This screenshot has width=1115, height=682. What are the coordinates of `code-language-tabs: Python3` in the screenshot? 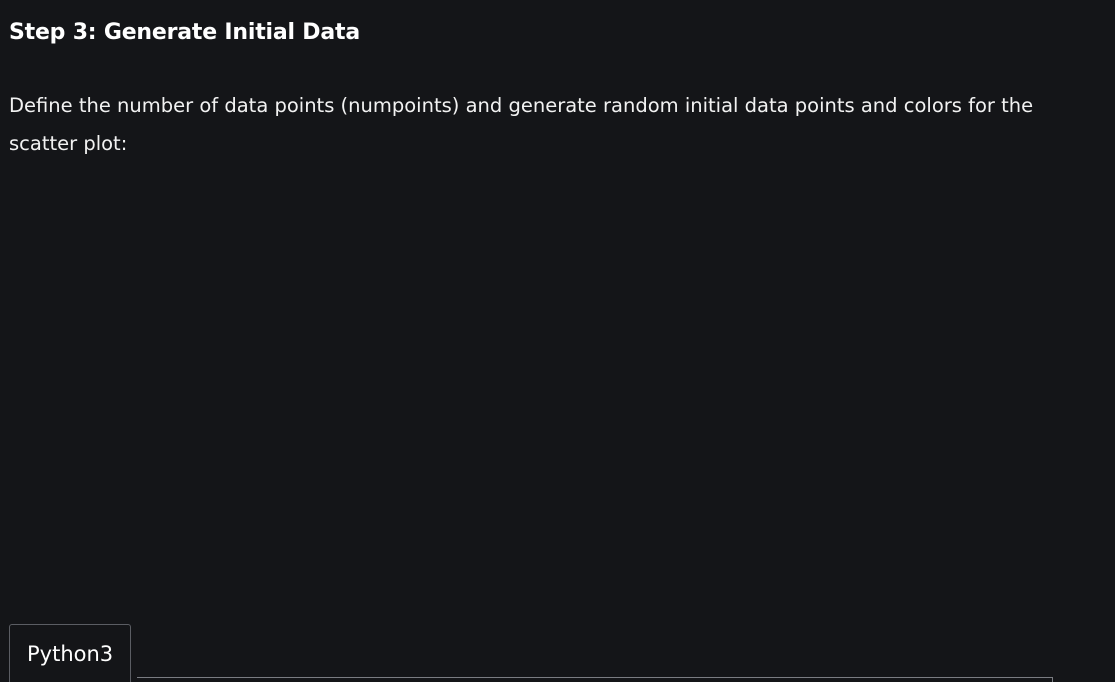 It's located at (70, 653).